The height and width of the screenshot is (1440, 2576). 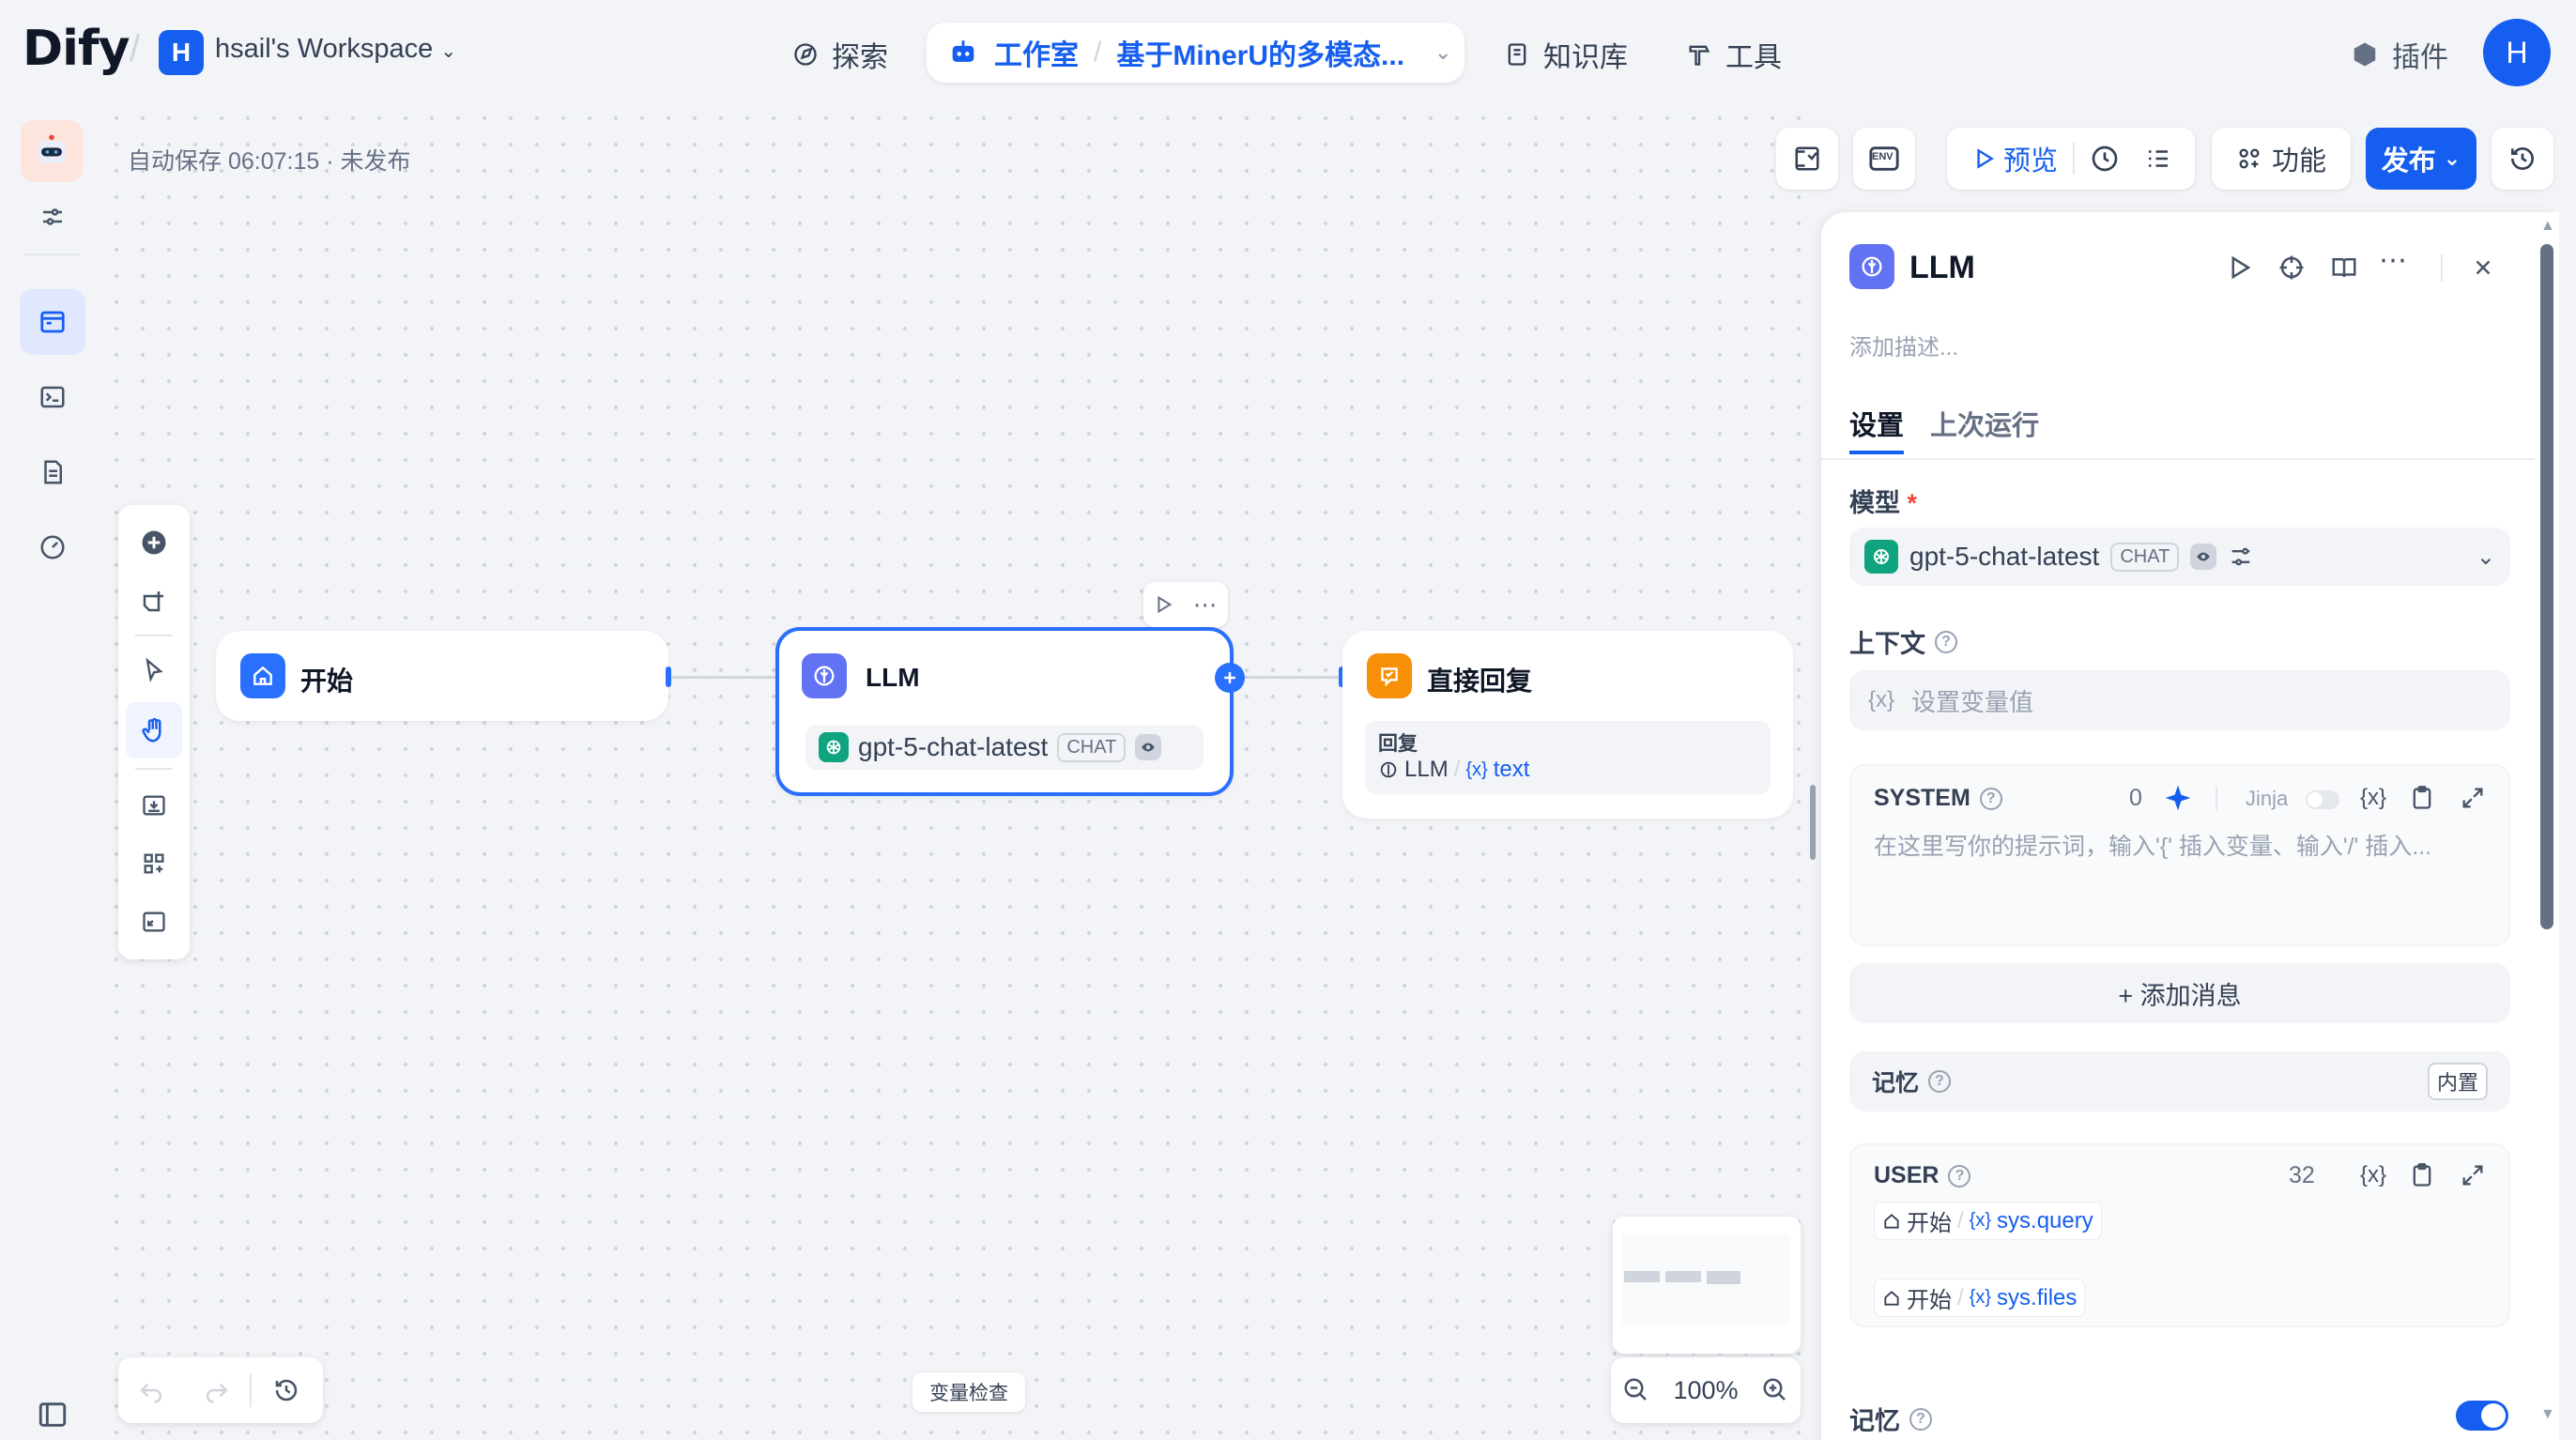 I want to click on workspace-switcher: hsail's Workspace ⌄, so click(x=336, y=50).